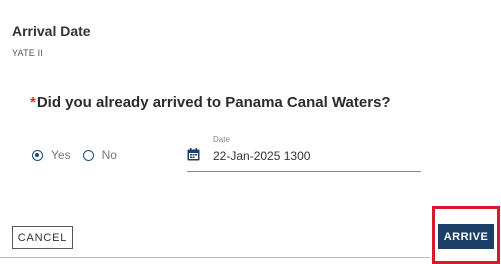 This screenshot has width=501, height=264. Describe the element at coordinates (42, 237) in the screenshot. I see `cancel-button: CANCEL` at that location.